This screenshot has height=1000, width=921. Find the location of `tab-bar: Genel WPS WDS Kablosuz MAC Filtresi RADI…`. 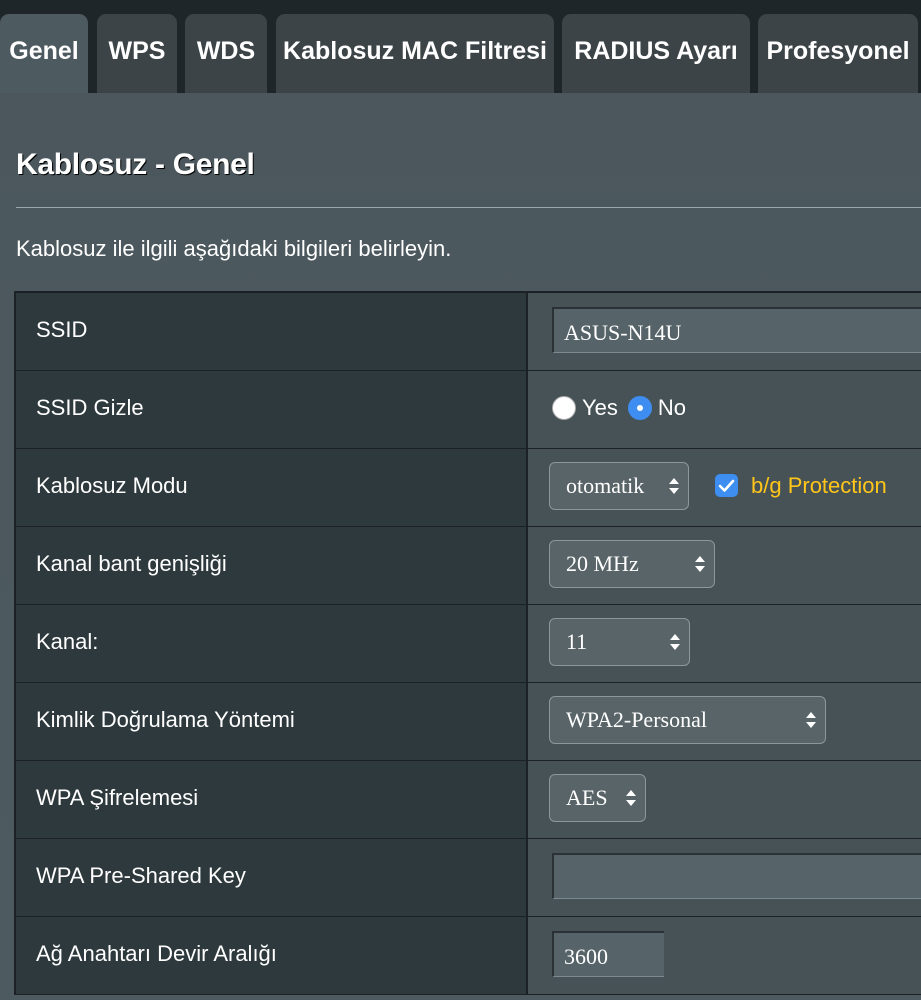

tab-bar: Genel WPS WDS Kablosuz MAC Filtresi RADI… is located at coordinates (460, 46).